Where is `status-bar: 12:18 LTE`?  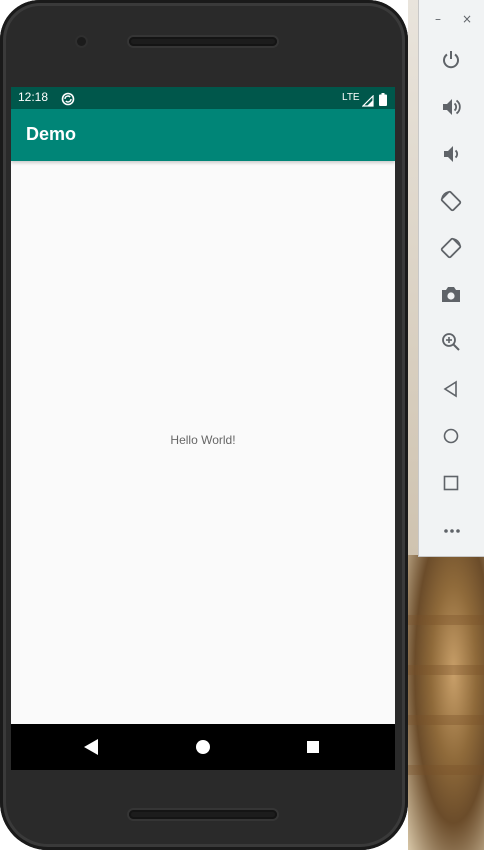 status-bar: 12:18 LTE is located at coordinates (203, 98).